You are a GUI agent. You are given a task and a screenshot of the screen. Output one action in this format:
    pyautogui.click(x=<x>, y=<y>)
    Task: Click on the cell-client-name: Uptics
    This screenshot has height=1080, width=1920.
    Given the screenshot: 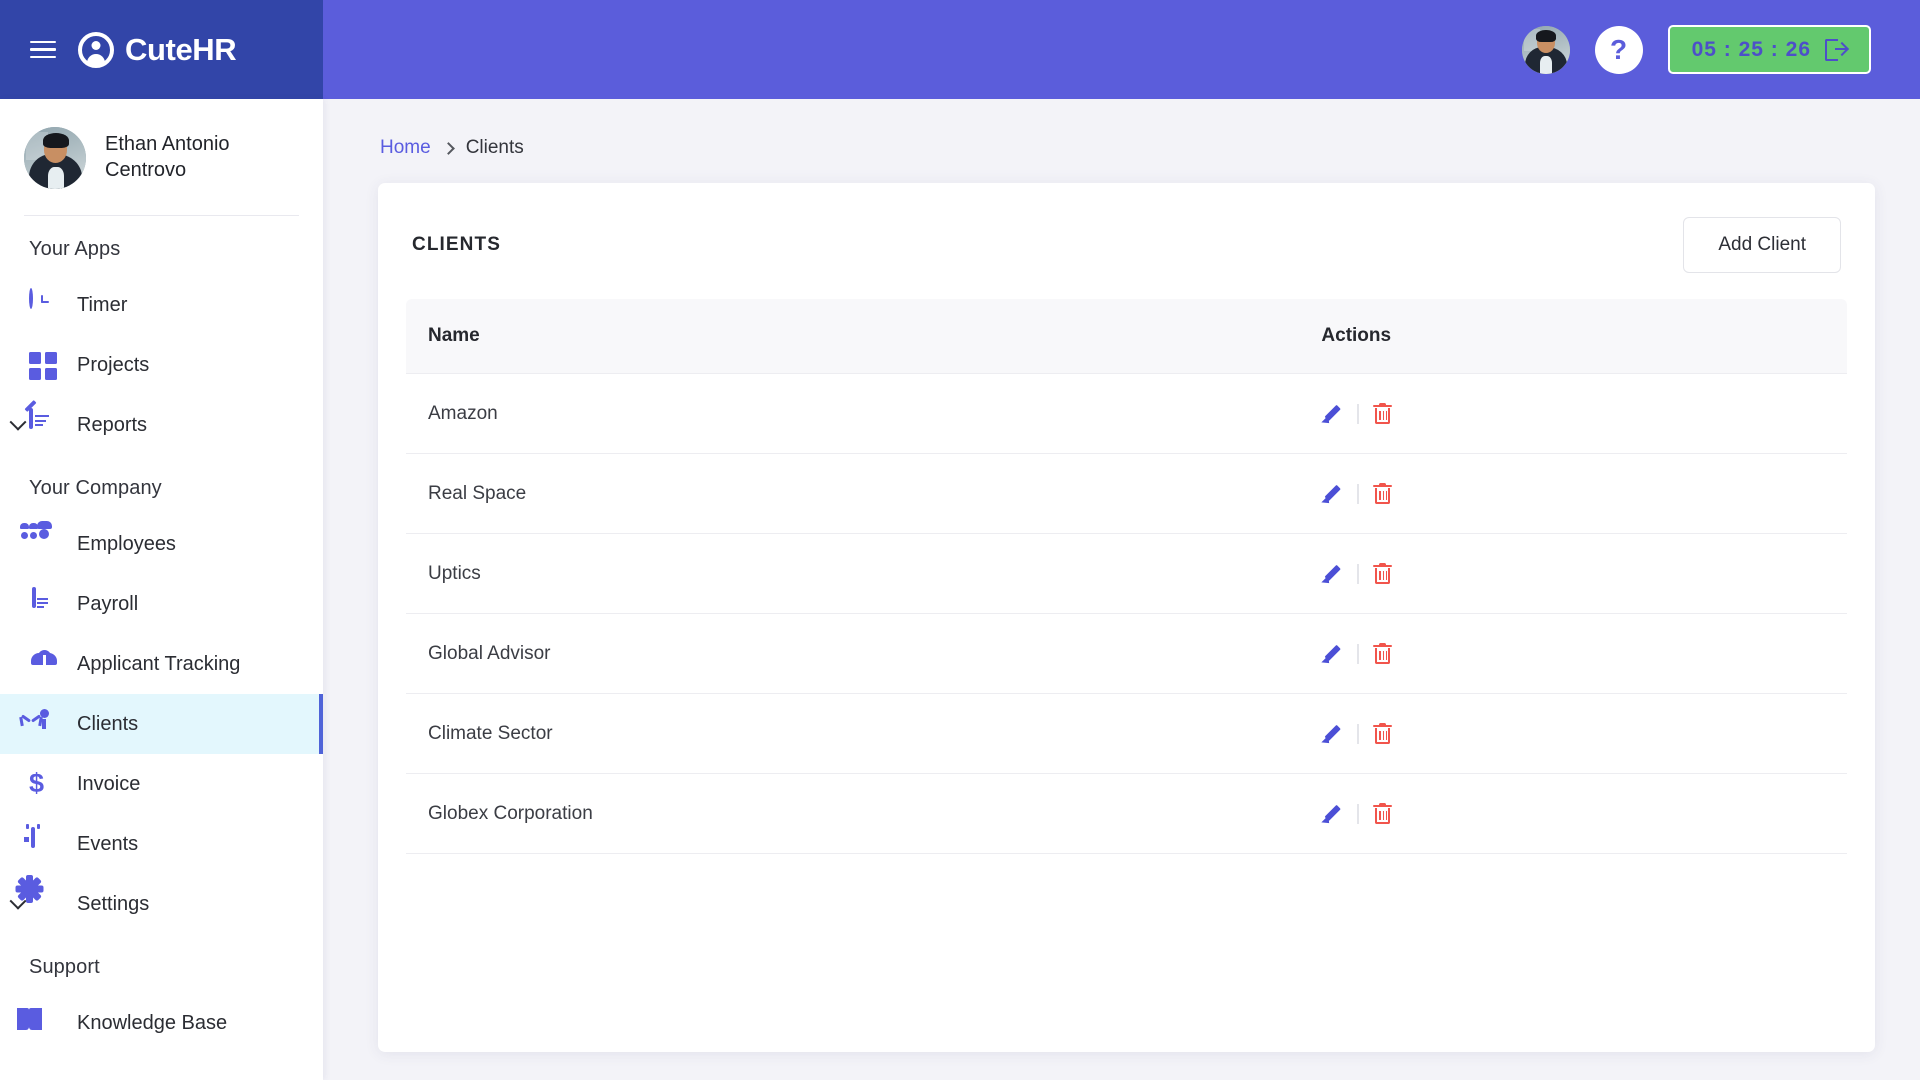 What is the action you would take?
    pyautogui.click(x=853, y=573)
    